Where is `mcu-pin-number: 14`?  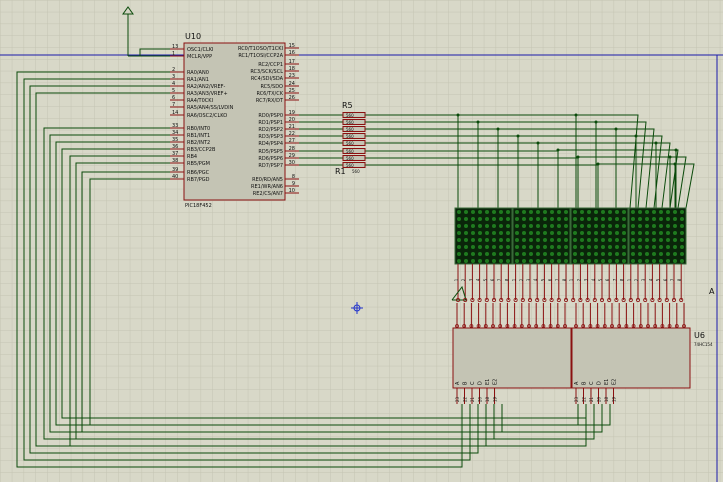
mcu-pin-number: 14 is located at coordinates (175, 113).